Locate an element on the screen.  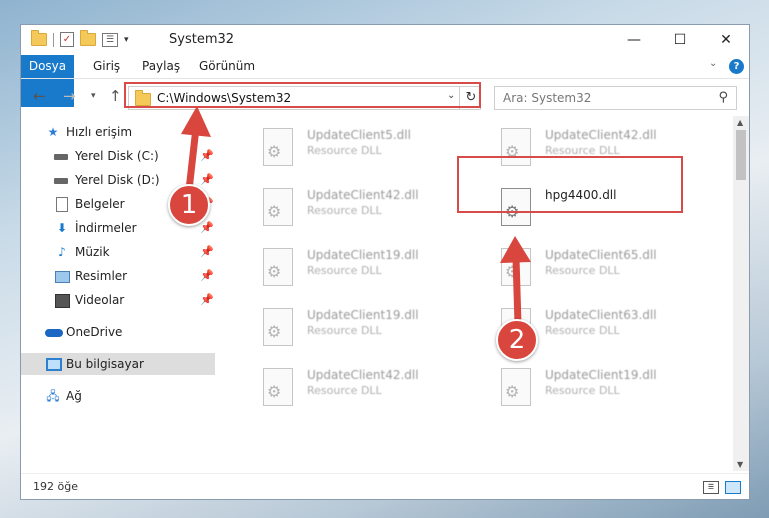
tab-share: Paylaş is located at coordinates (161, 66).